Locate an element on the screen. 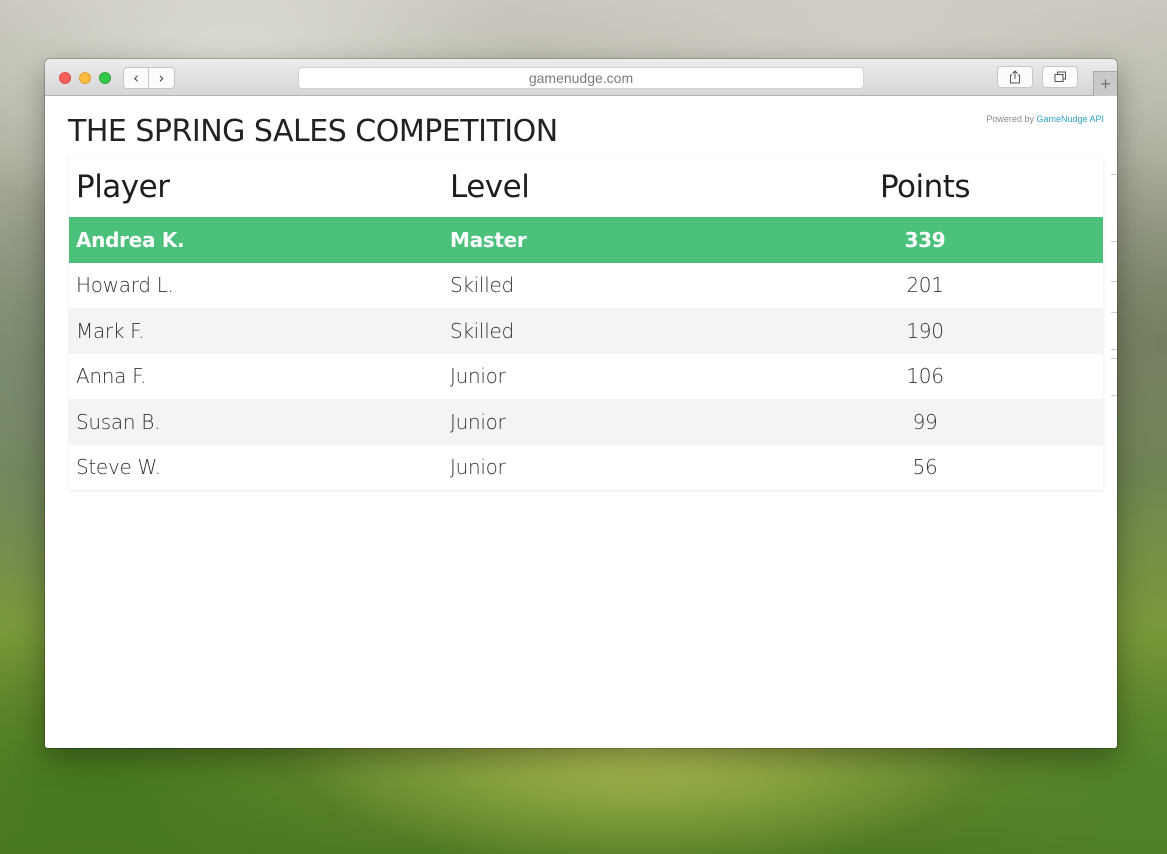  player-name: Mark F. is located at coordinates (110, 330).